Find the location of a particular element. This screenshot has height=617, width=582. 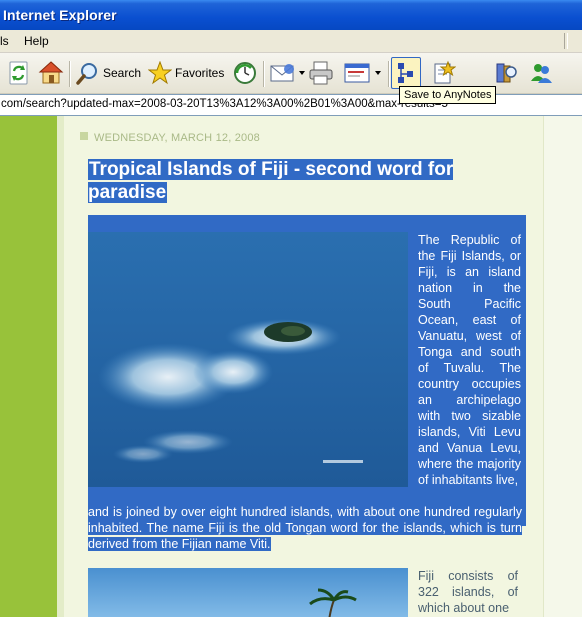

save-to-anynotes-button is located at coordinates (406, 73).